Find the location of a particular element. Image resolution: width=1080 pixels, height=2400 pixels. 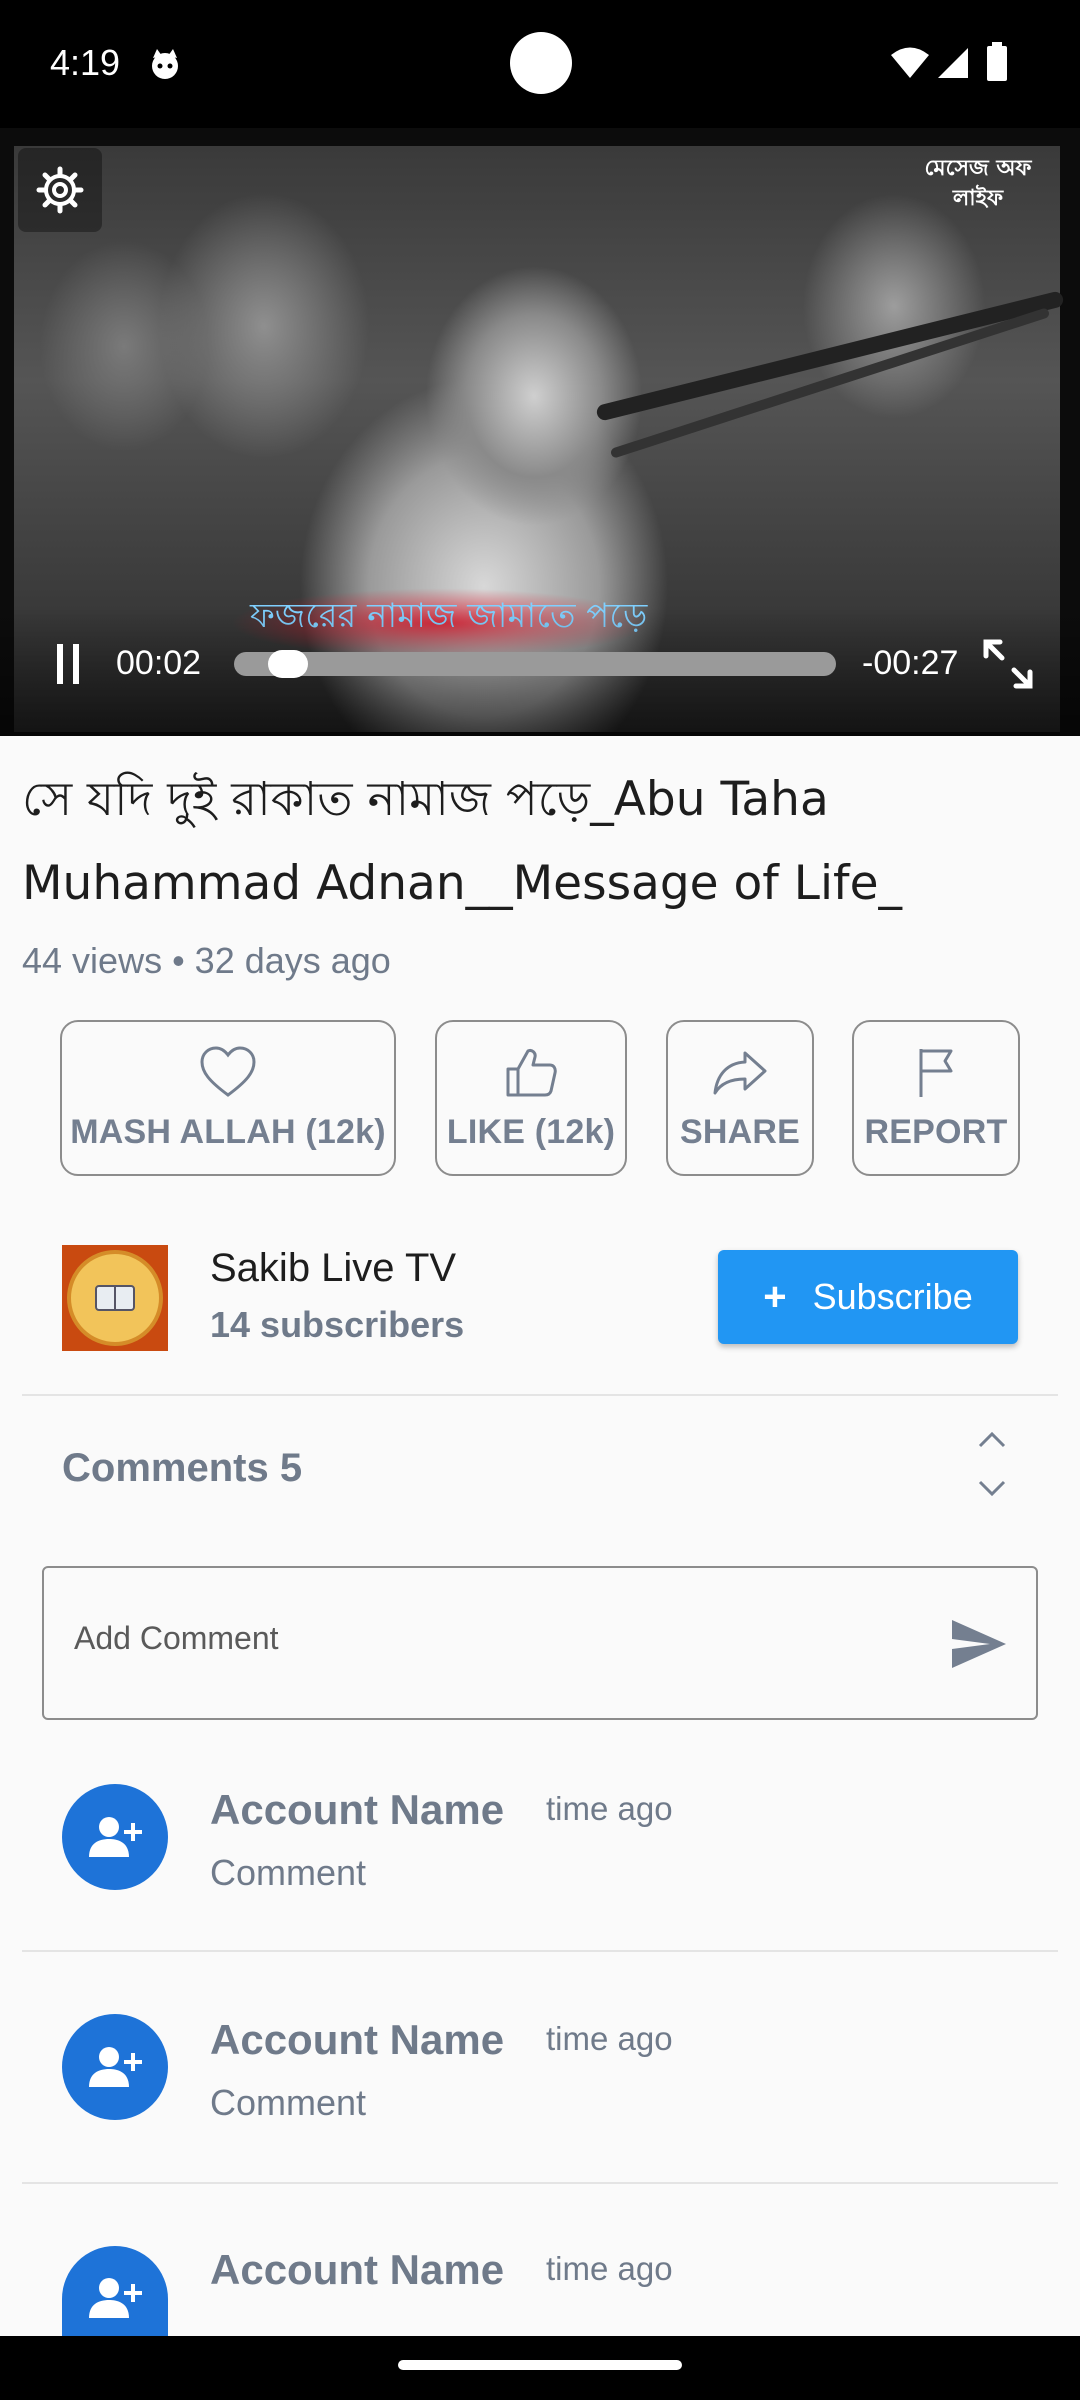

subscribe-label: Subscribe is located at coordinates (892, 1296).